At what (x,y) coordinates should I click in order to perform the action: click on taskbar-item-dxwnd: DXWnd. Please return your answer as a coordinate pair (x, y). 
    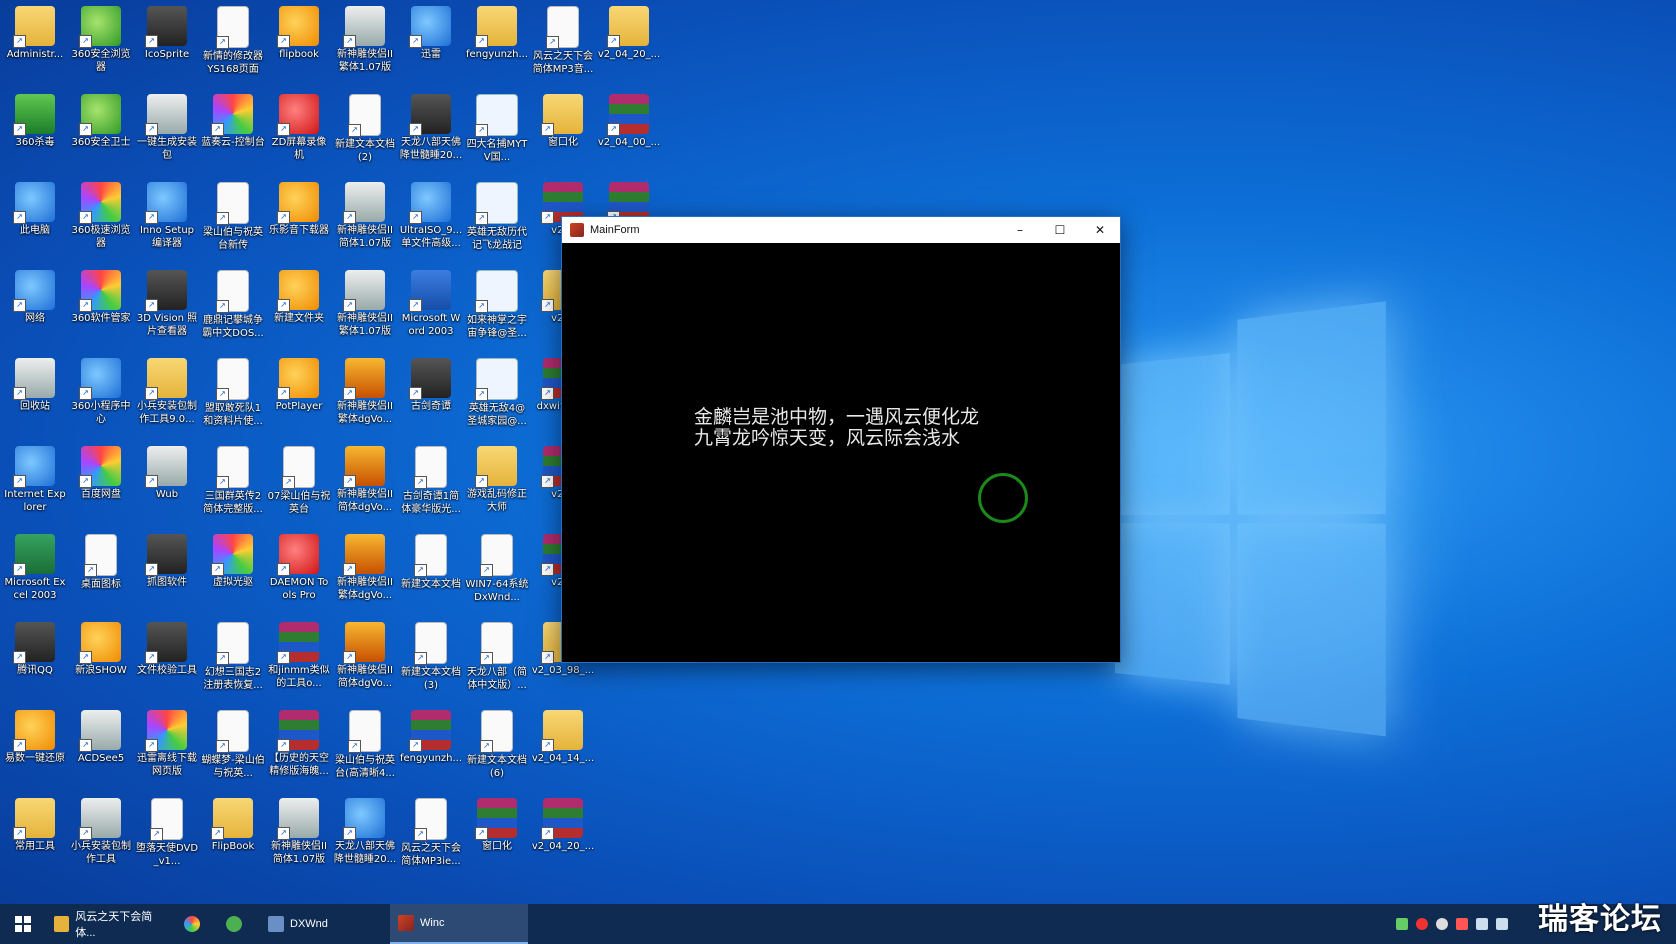
    Looking at the image, I should click on (325, 924).